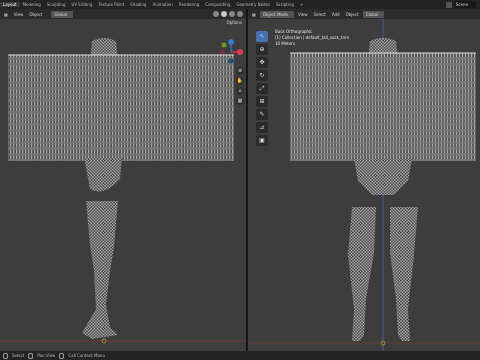  What do you see at coordinates (262, 75) in the screenshot?
I see `rotate-tool-icon: ↻` at bounding box center [262, 75].